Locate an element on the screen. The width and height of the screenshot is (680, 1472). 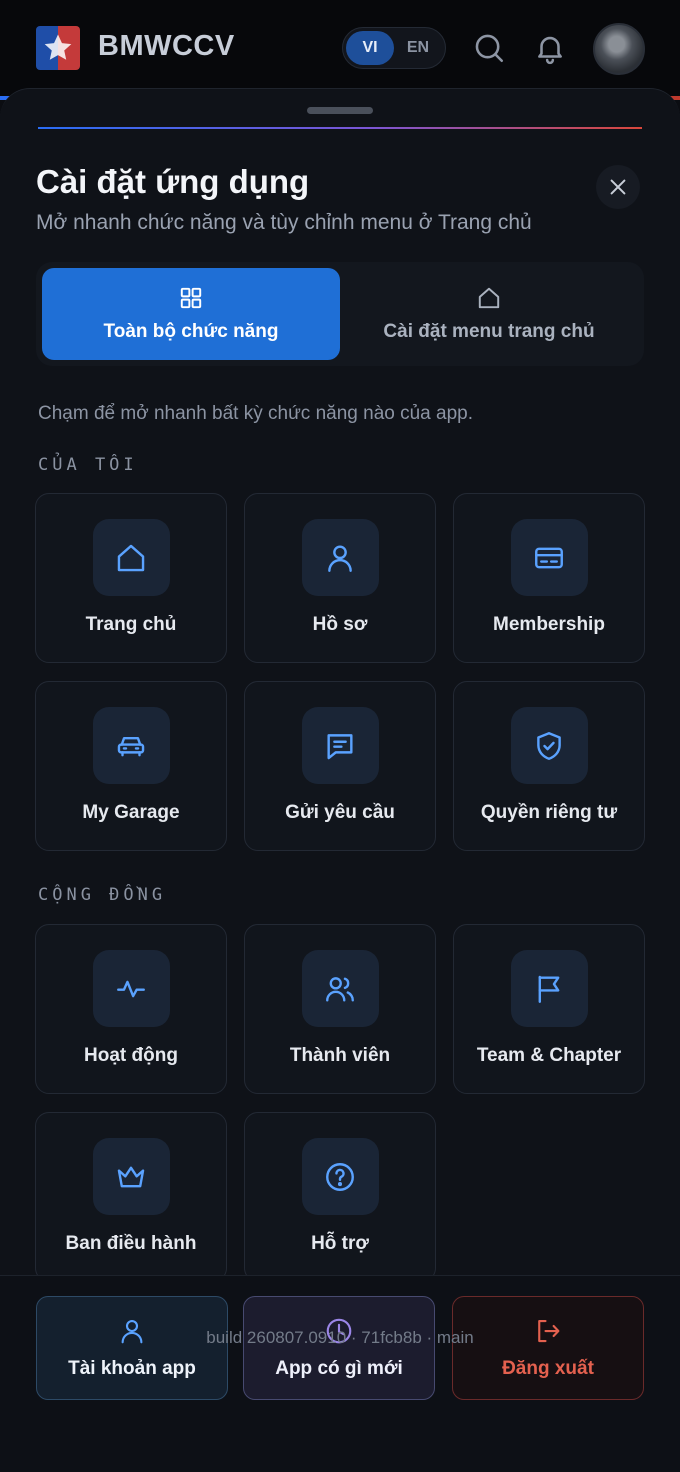
tile-label: Hoạt động is located at coordinates (131, 1055).